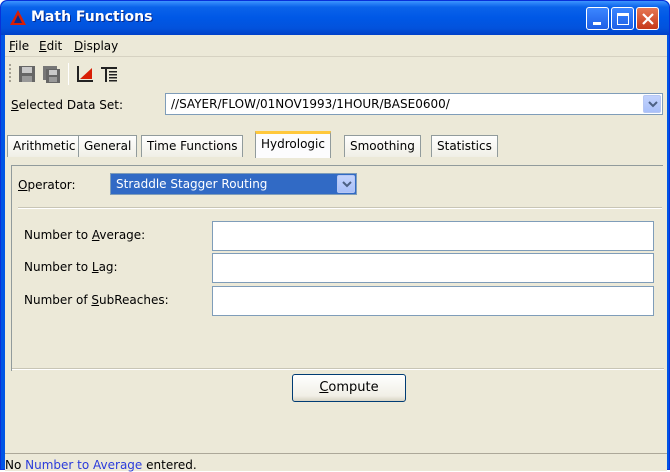 This screenshot has width=670, height=472. I want to click on tabulate-icon, so click(109, 74).